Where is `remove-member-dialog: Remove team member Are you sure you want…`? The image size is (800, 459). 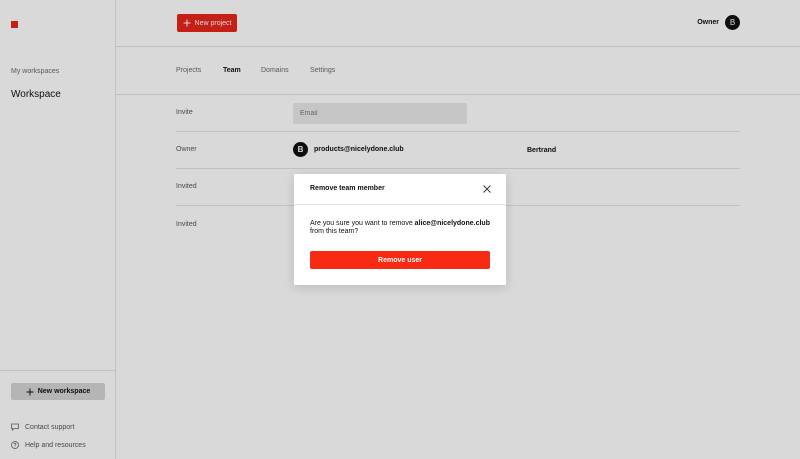
remove-member-dialog: Remove team member Are you sure you want… is located at coordinates (400, 229).